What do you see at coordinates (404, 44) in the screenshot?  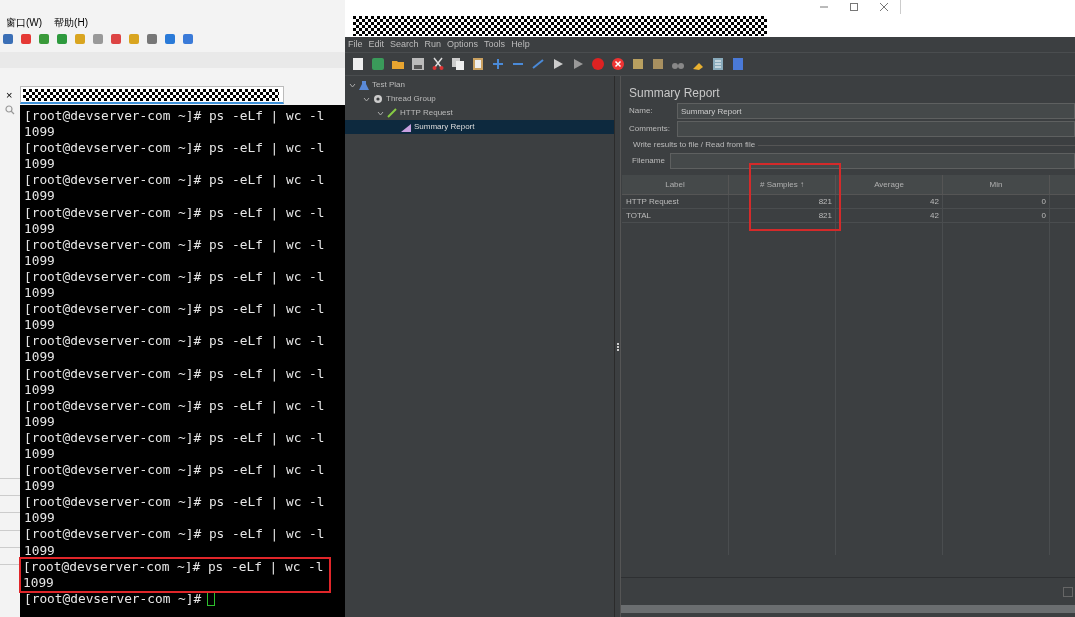 I see `menu-item: Search` at bounding box center [404, 44].